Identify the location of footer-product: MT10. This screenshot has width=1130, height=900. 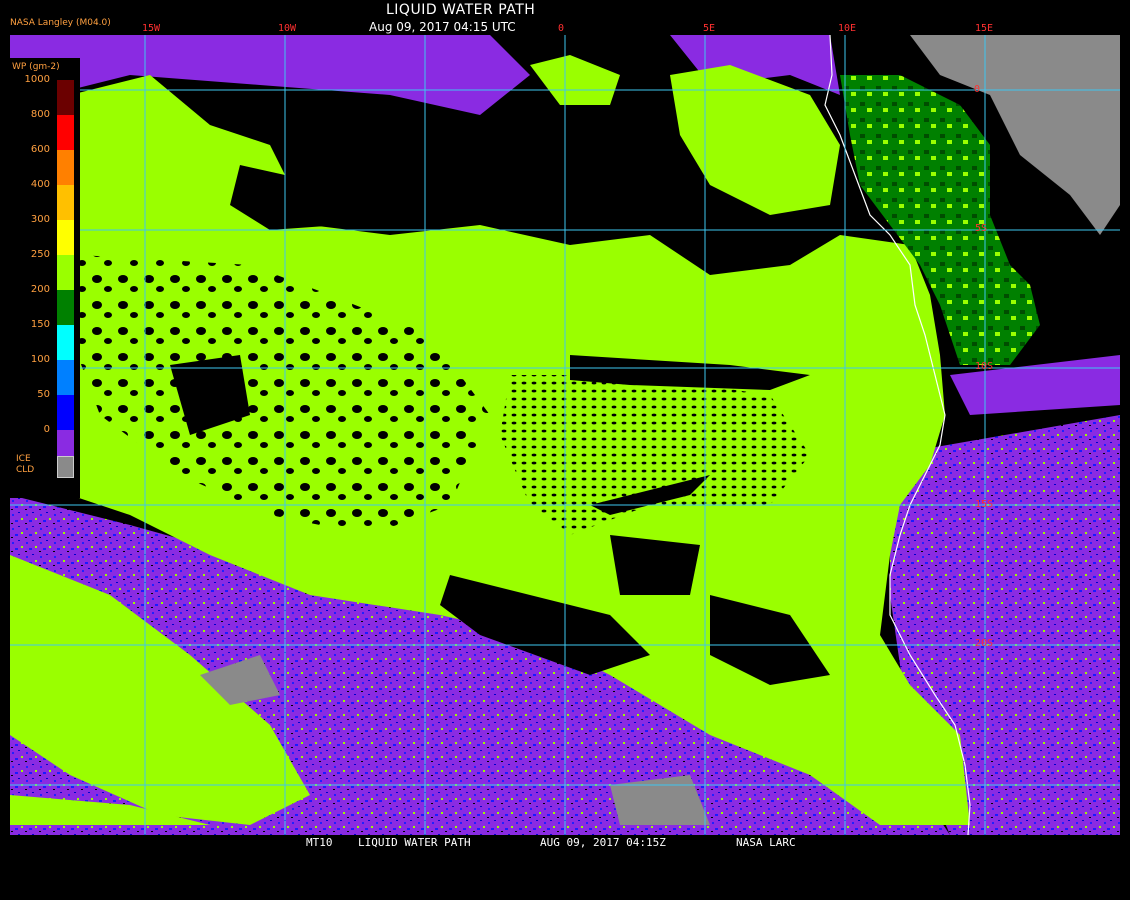
(319, 842).